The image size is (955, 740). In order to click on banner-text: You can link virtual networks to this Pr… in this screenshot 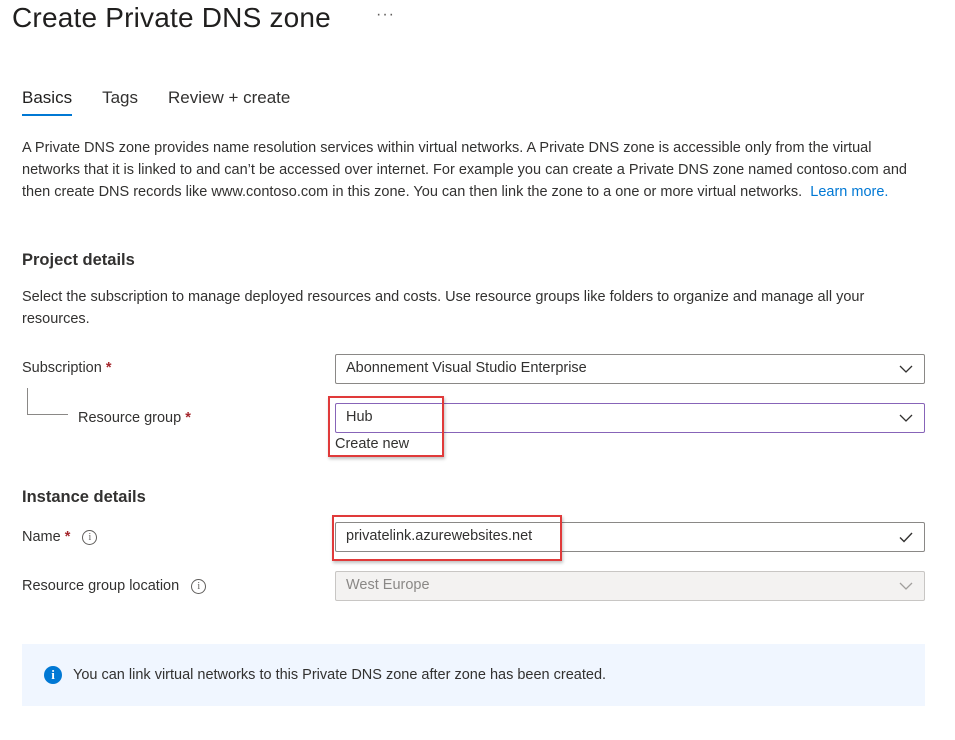, I will do `click(340, 675)`.